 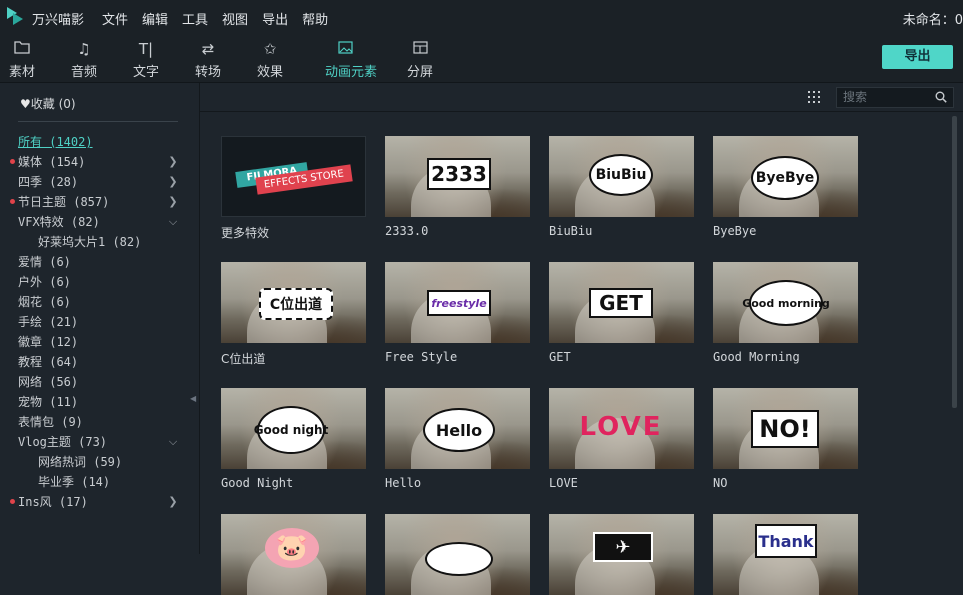 What do you see at coordinates (63, 202) in the screenshot?
I see `category-holidays: 节日主题 (857)` at bounding box center [63, 202].